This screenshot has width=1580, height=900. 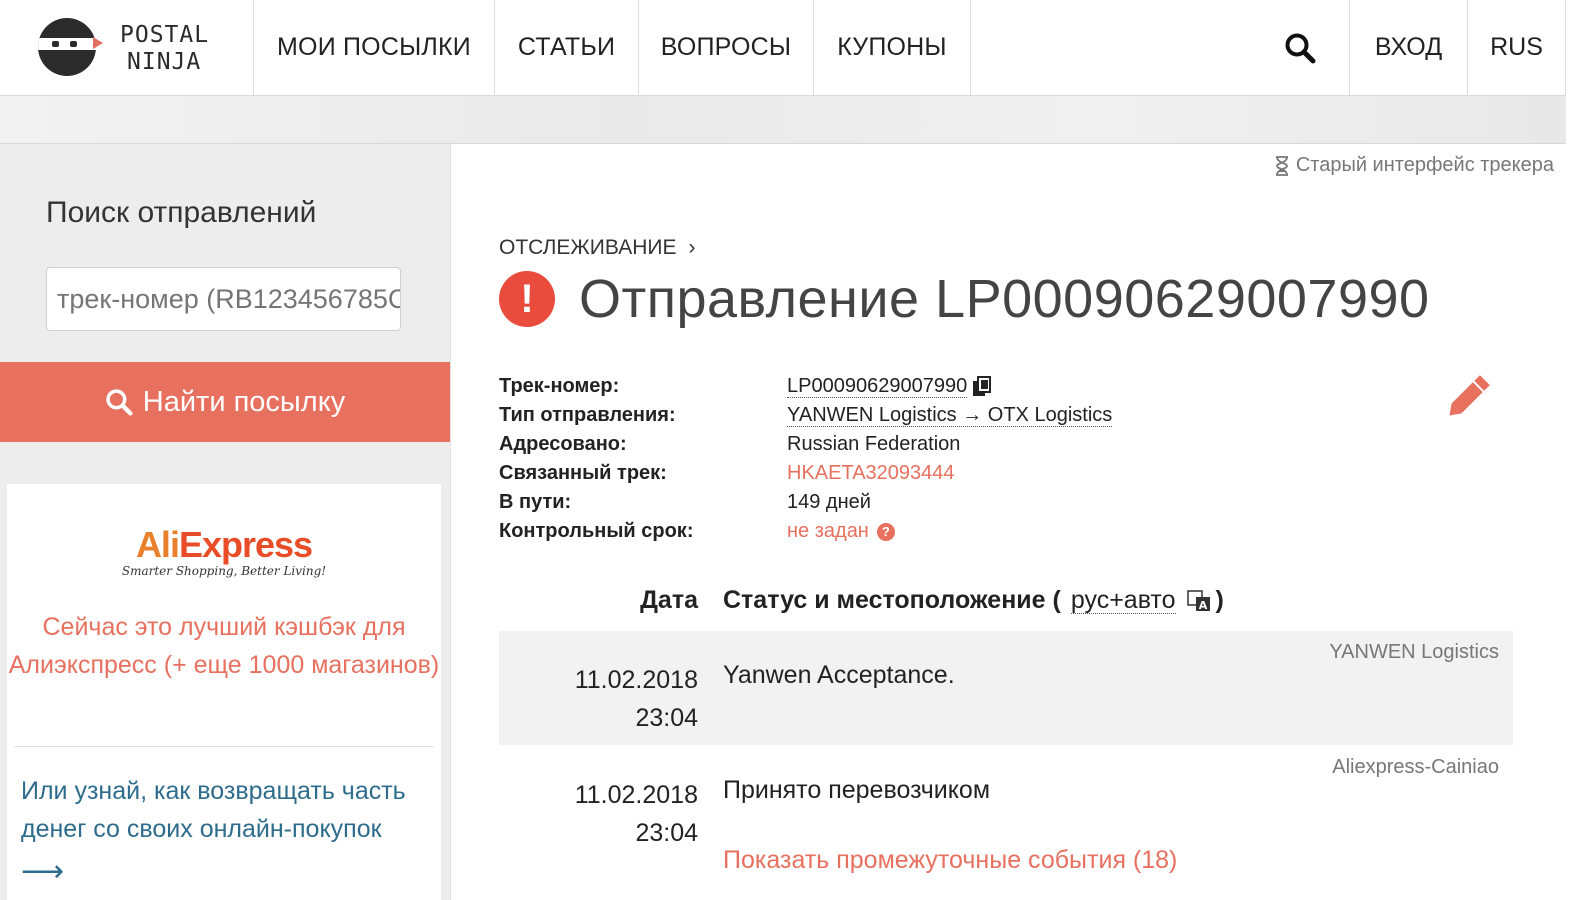 I want to click on svg-text: A, so click(x=1202, y=605).